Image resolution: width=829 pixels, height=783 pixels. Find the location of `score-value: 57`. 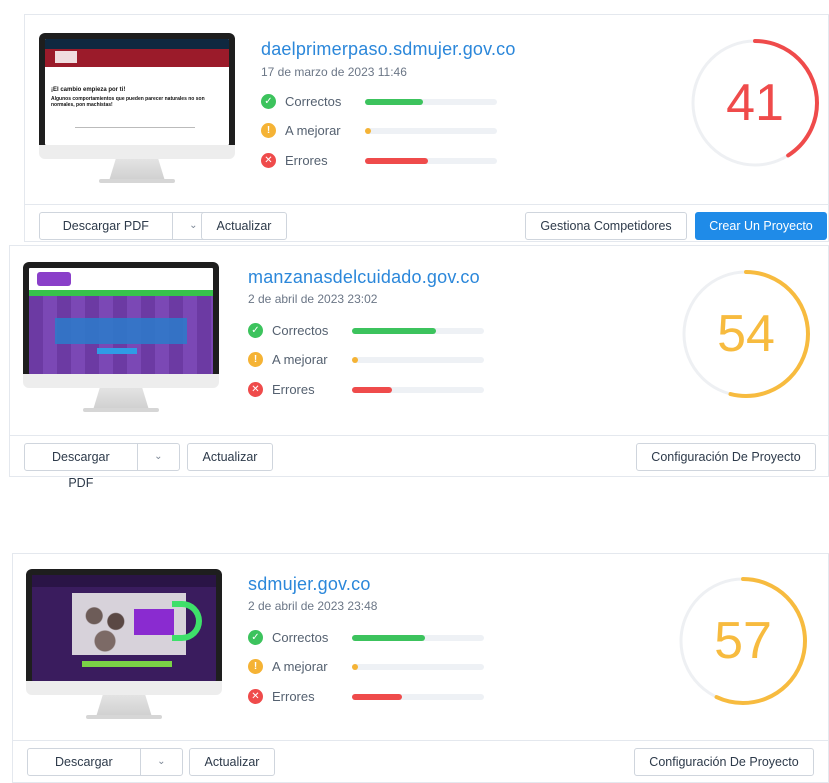

score-value: 57 is located at coordinates (743, 641).